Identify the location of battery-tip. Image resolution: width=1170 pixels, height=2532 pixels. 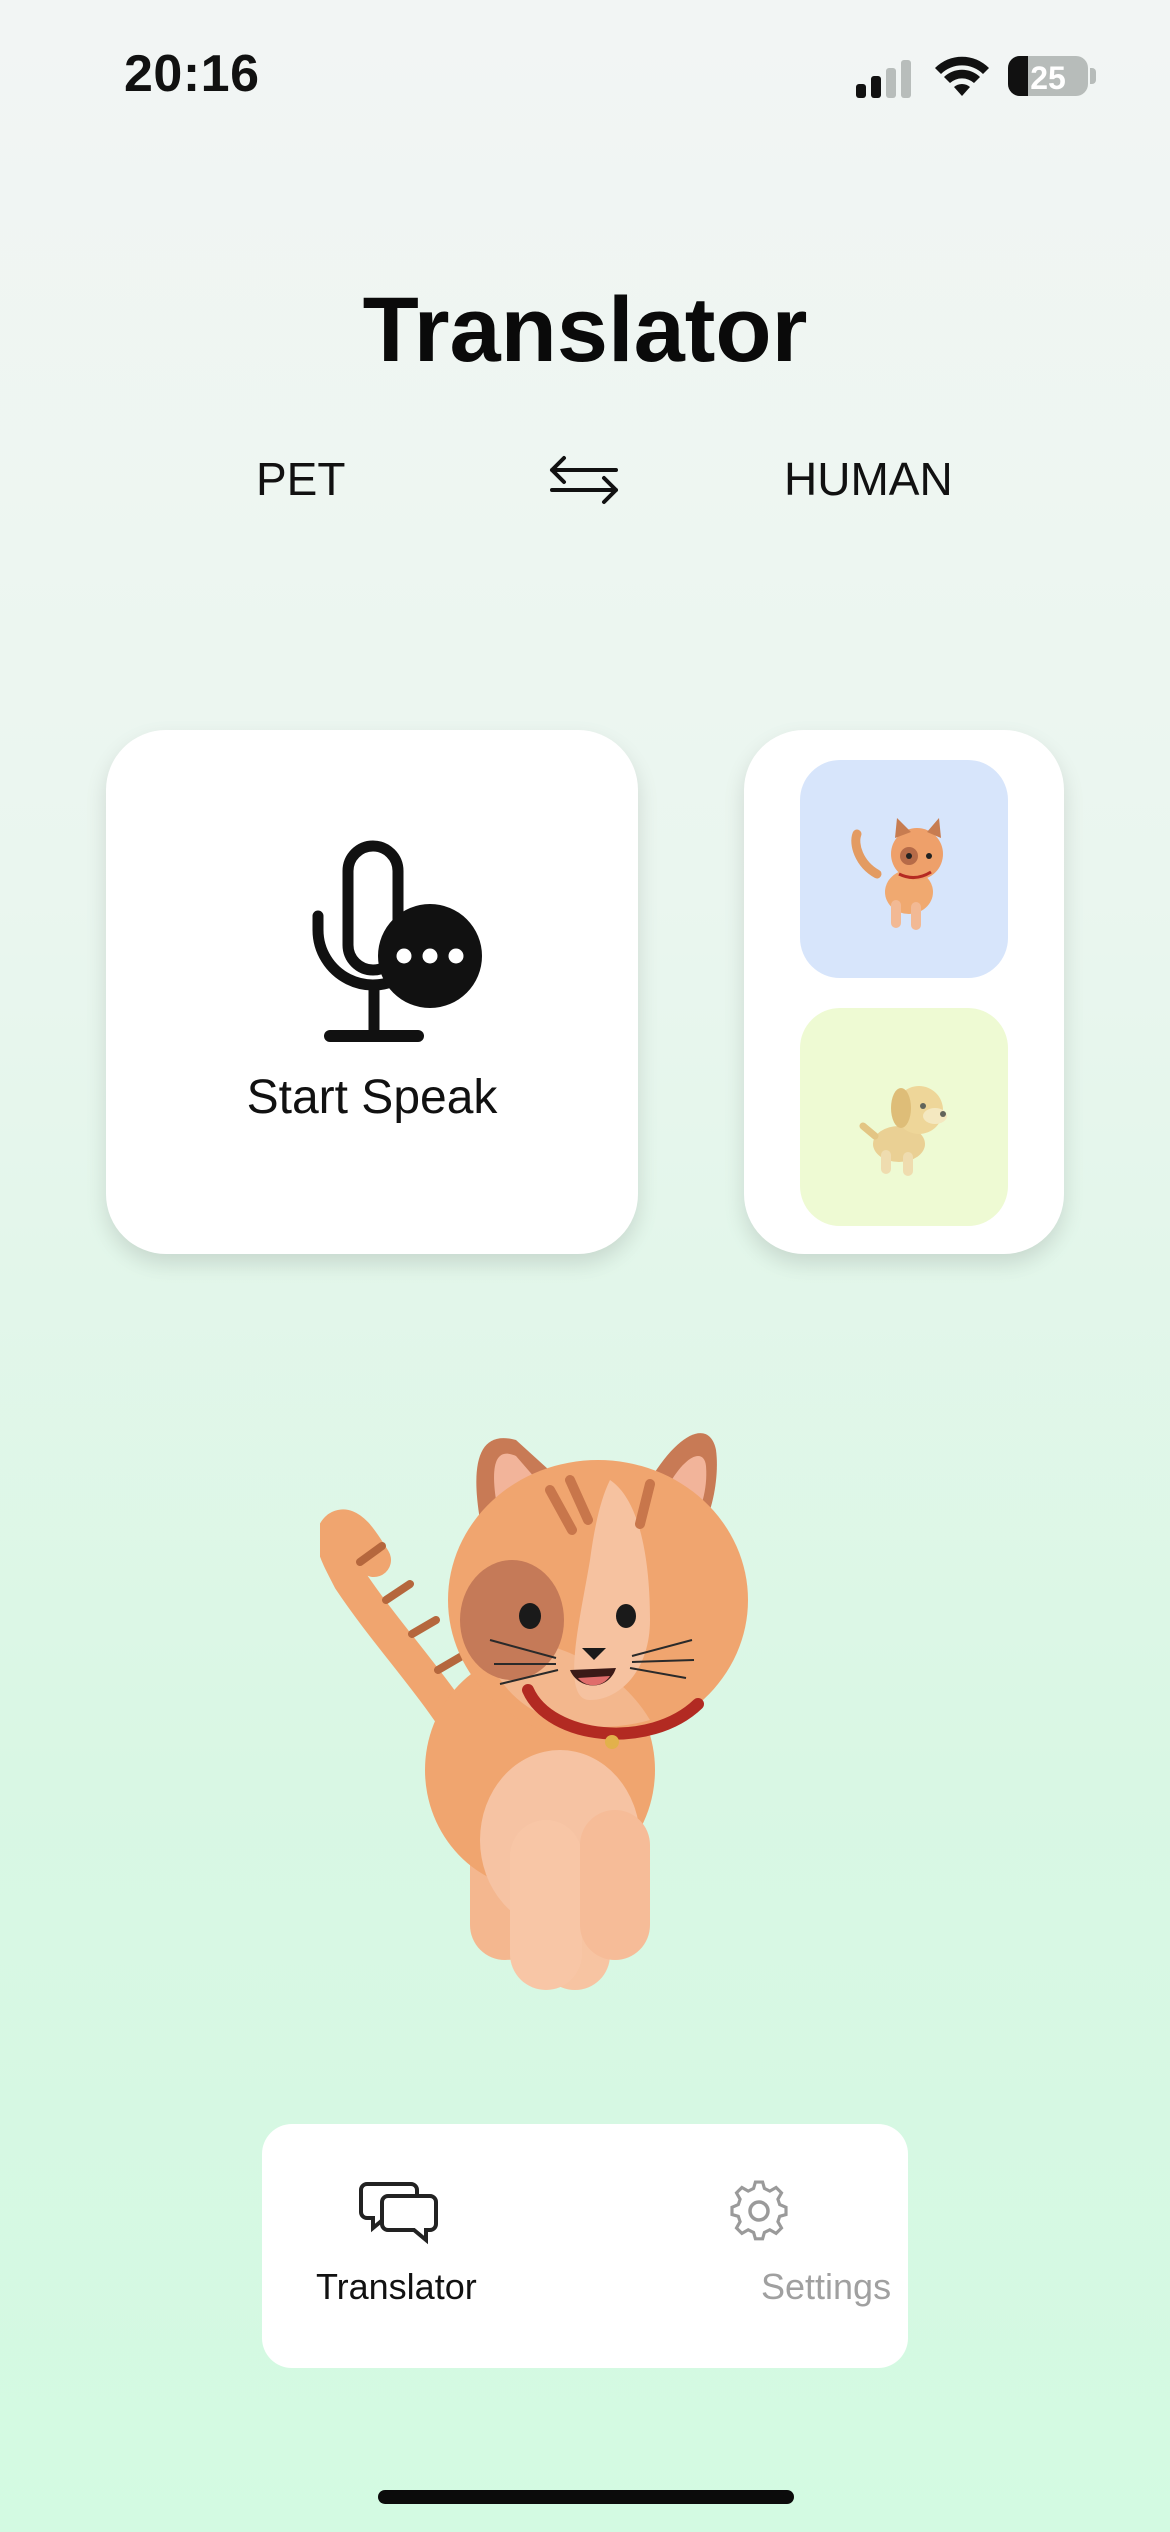
(1093, 76).